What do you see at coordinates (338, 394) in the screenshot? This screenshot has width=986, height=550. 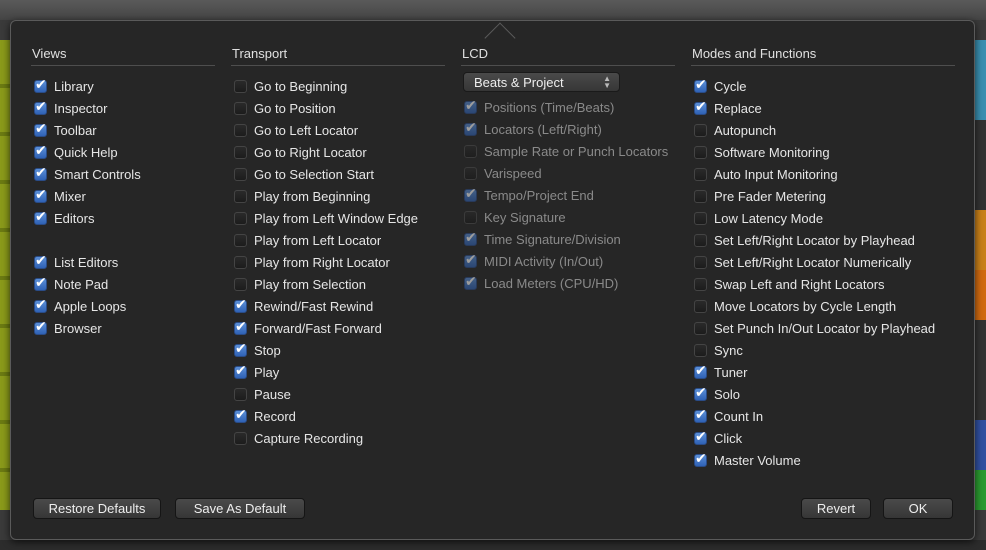 I see `transport-checkbox-item: Pause` at bounding box center [338, 394].